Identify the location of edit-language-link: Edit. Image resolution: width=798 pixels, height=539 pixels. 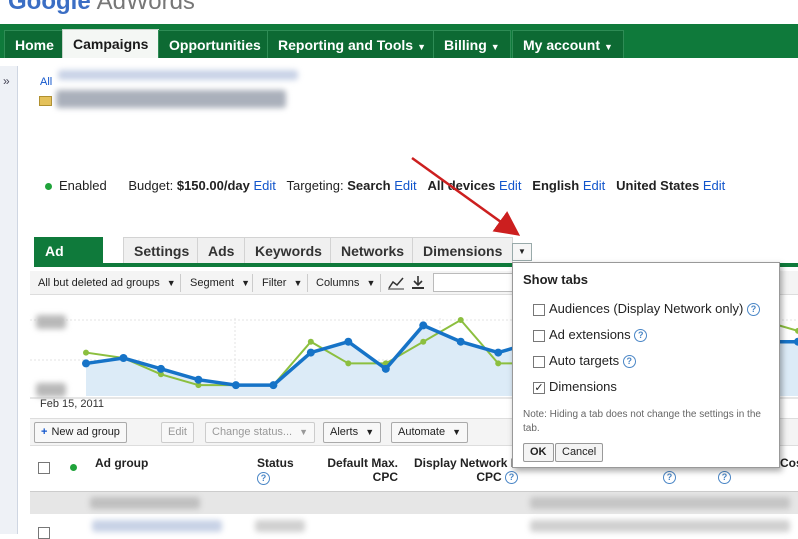
(594, 185).